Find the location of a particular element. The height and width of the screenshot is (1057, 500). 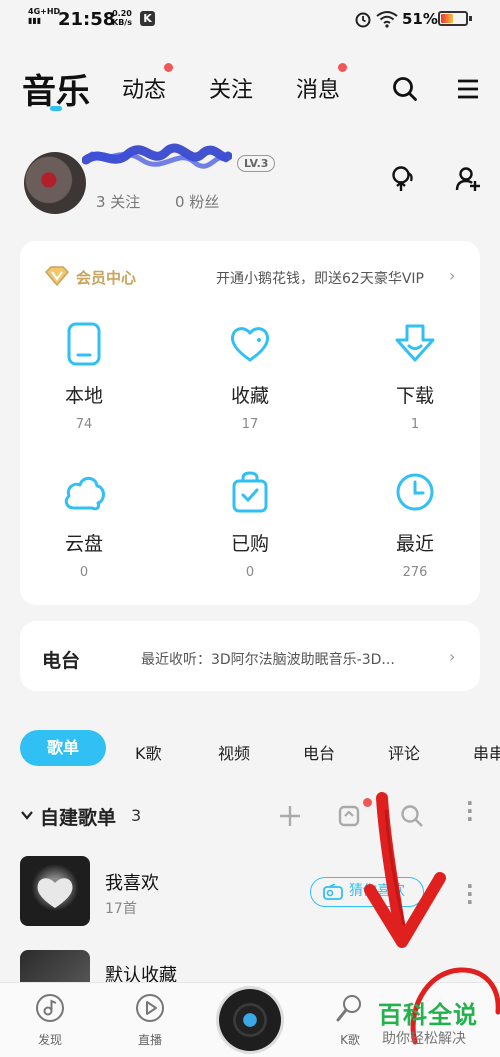

shopping-bag-icon is located at coordinates (250, 492).